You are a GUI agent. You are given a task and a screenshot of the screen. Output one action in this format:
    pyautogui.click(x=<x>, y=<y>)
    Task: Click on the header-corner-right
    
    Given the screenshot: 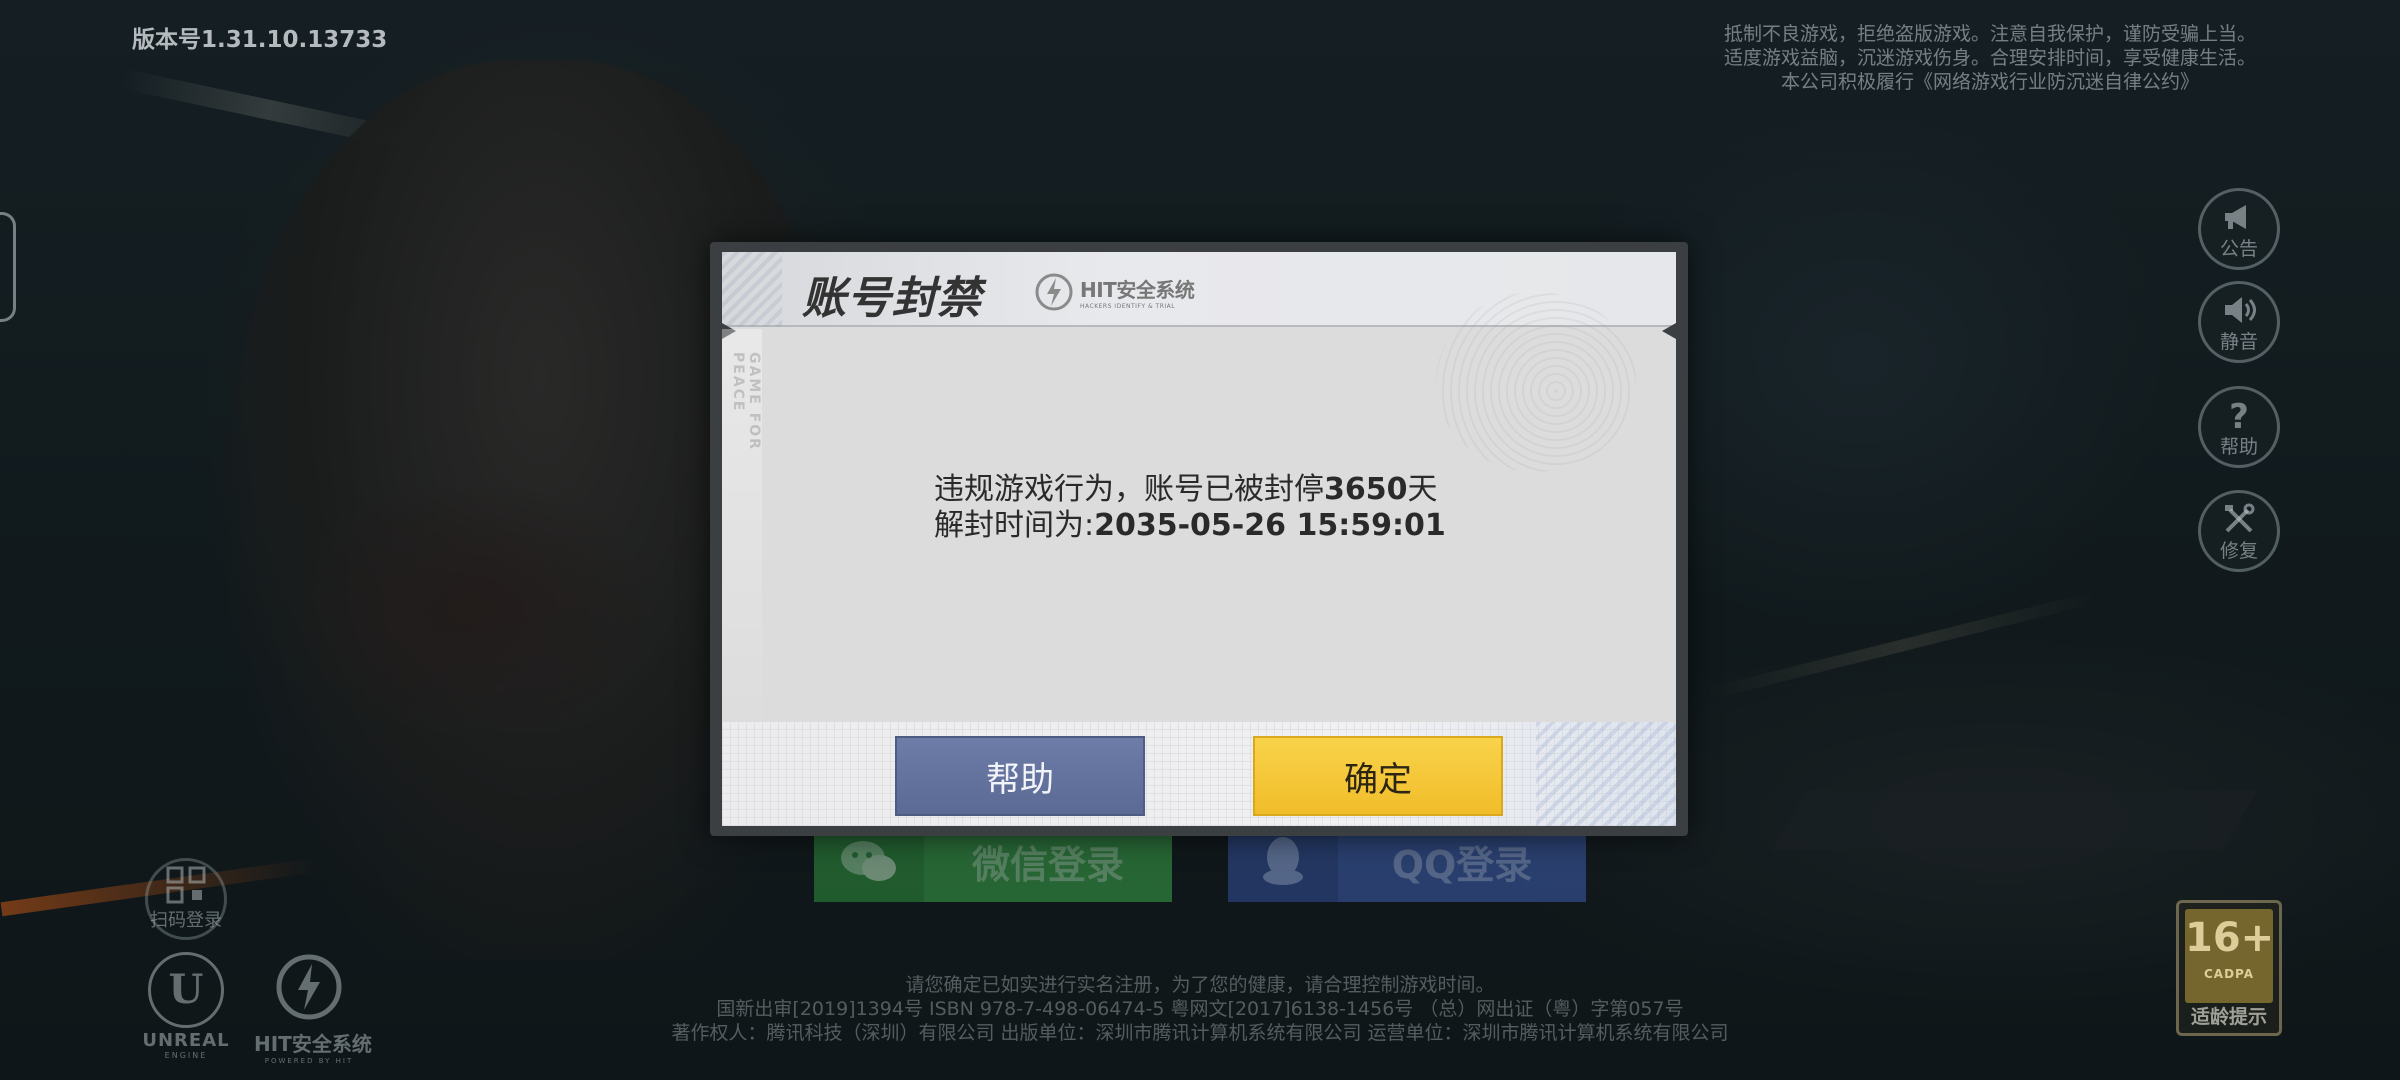 What is the action you would take?
    pyautogui.click(x=1669, y=331)
    